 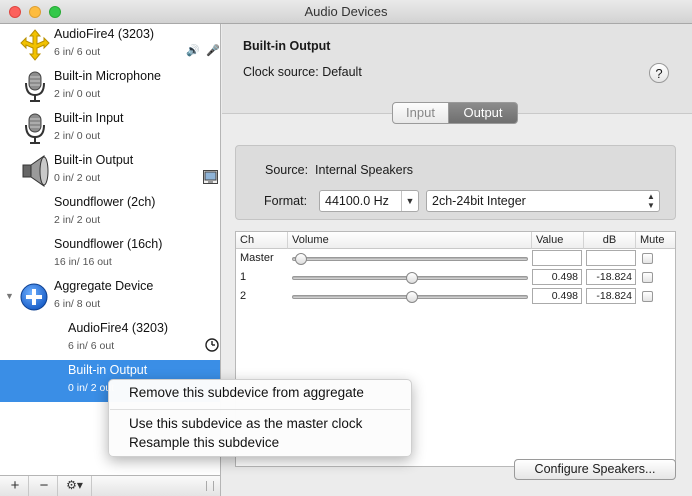 I want to click on tab-output: Output, so click(x=483, y=113).